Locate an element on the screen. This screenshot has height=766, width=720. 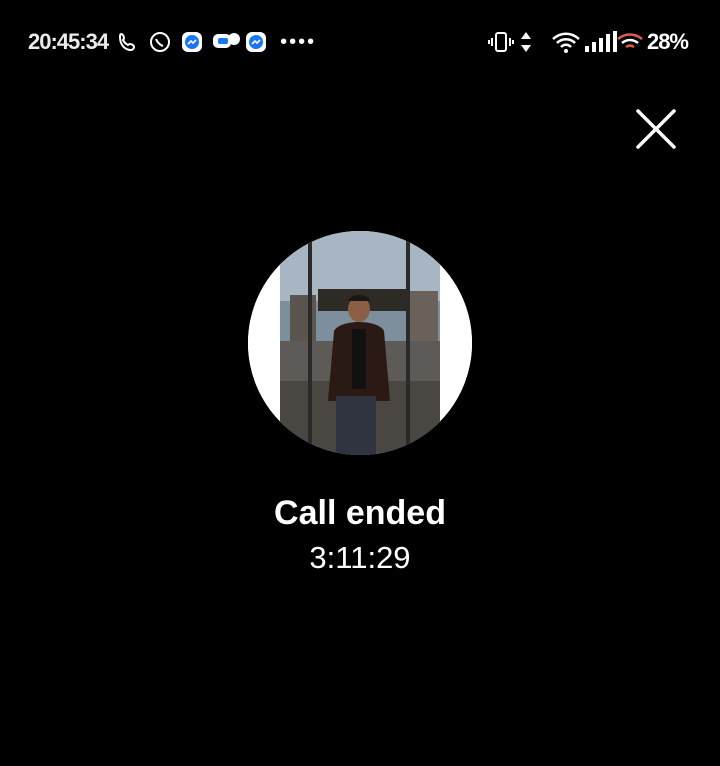
signal-icon is located at coordinates (600, 42).